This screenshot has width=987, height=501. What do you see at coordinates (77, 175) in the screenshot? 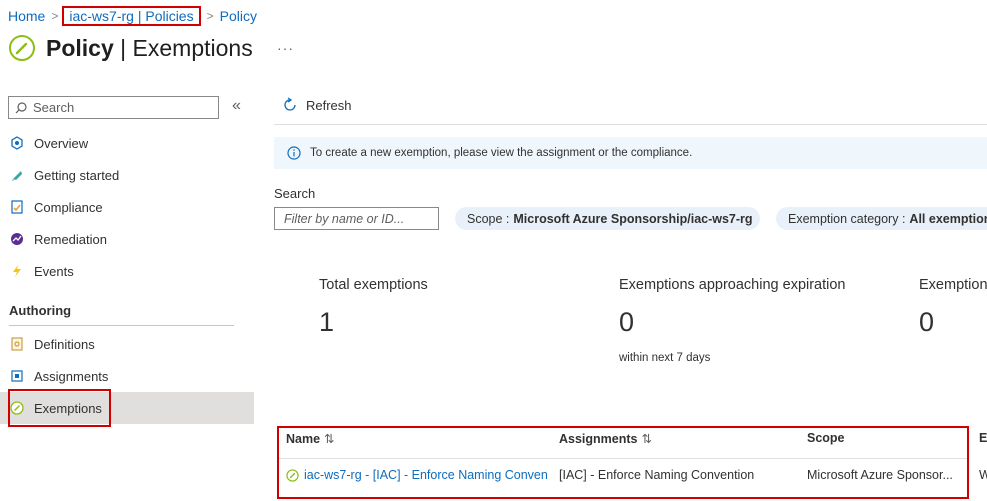
I see `sidebar-item-label: Getting started` at bounding box center [77, 175].